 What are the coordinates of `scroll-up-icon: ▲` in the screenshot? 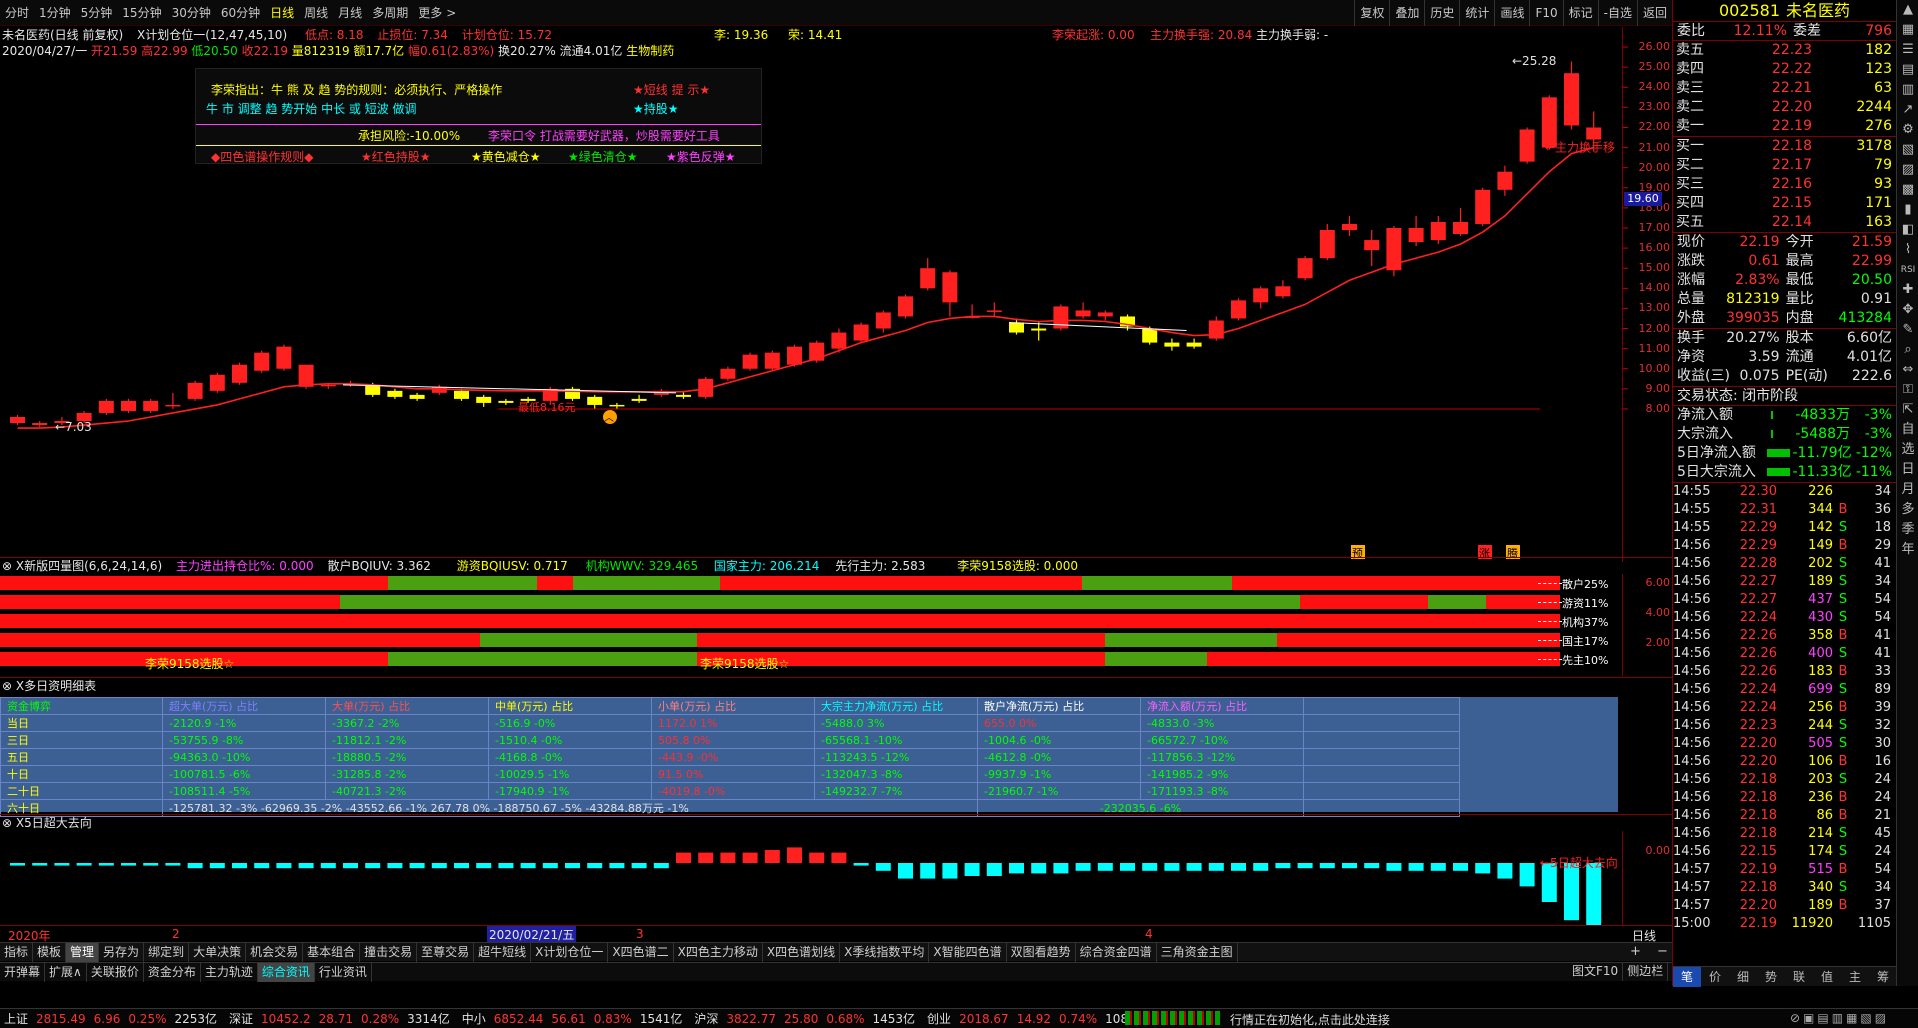 It's located at (1907, 10).